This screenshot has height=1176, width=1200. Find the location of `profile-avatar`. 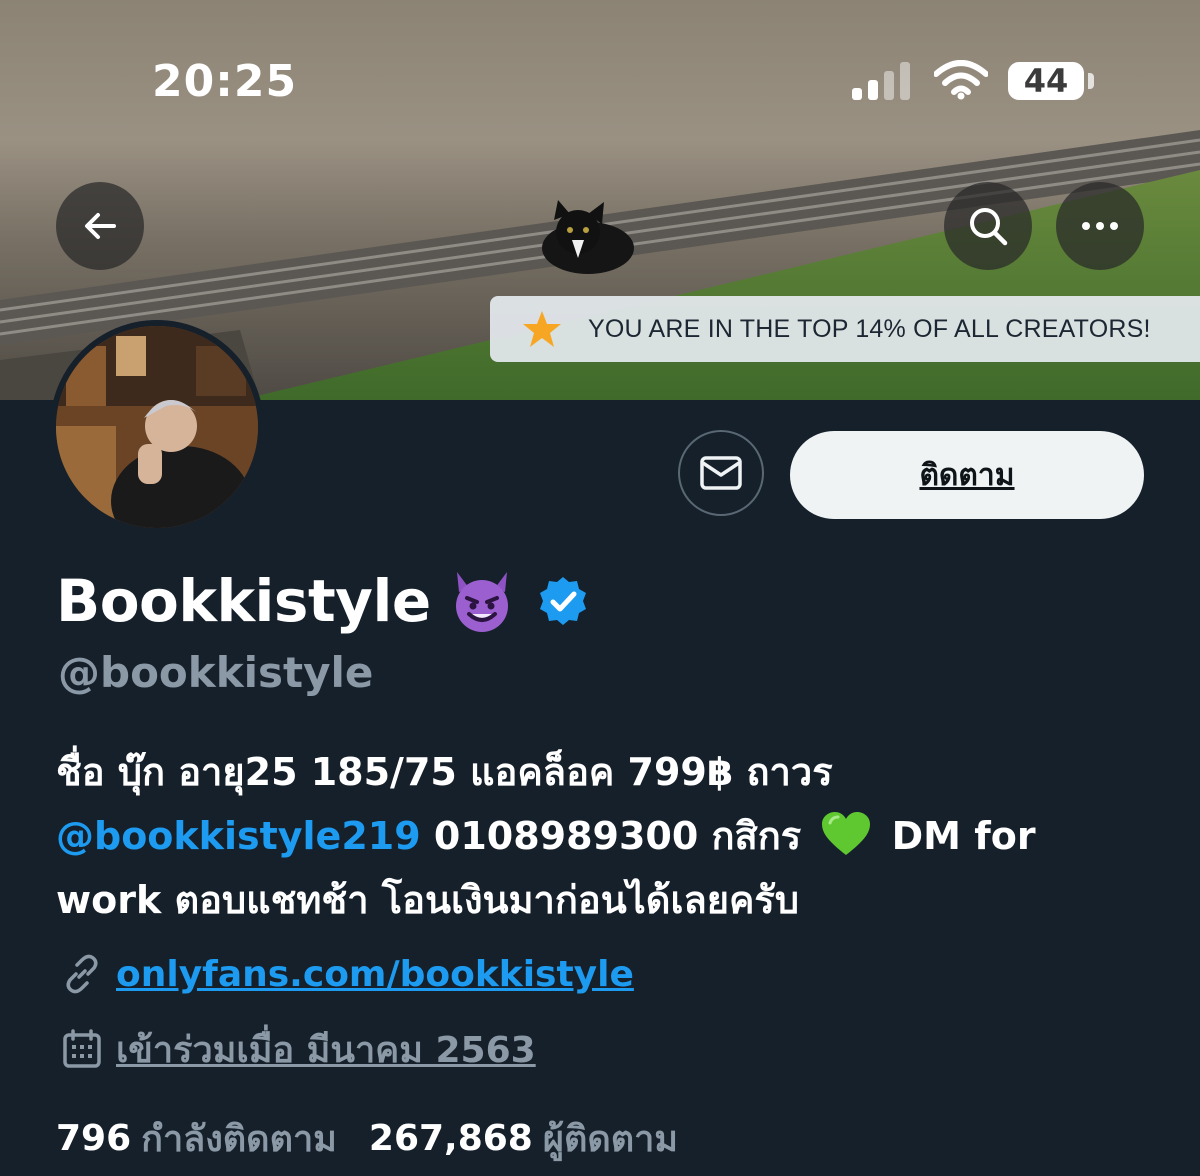

profile-avatar is located at coordinates (157, 427).